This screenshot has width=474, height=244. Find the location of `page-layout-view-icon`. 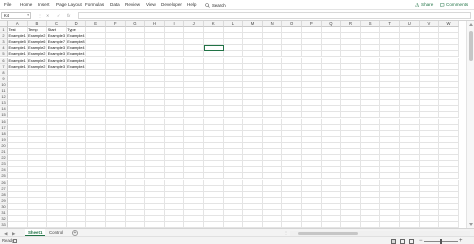

page-layout-view-icon is located at coordinates (402, 241).